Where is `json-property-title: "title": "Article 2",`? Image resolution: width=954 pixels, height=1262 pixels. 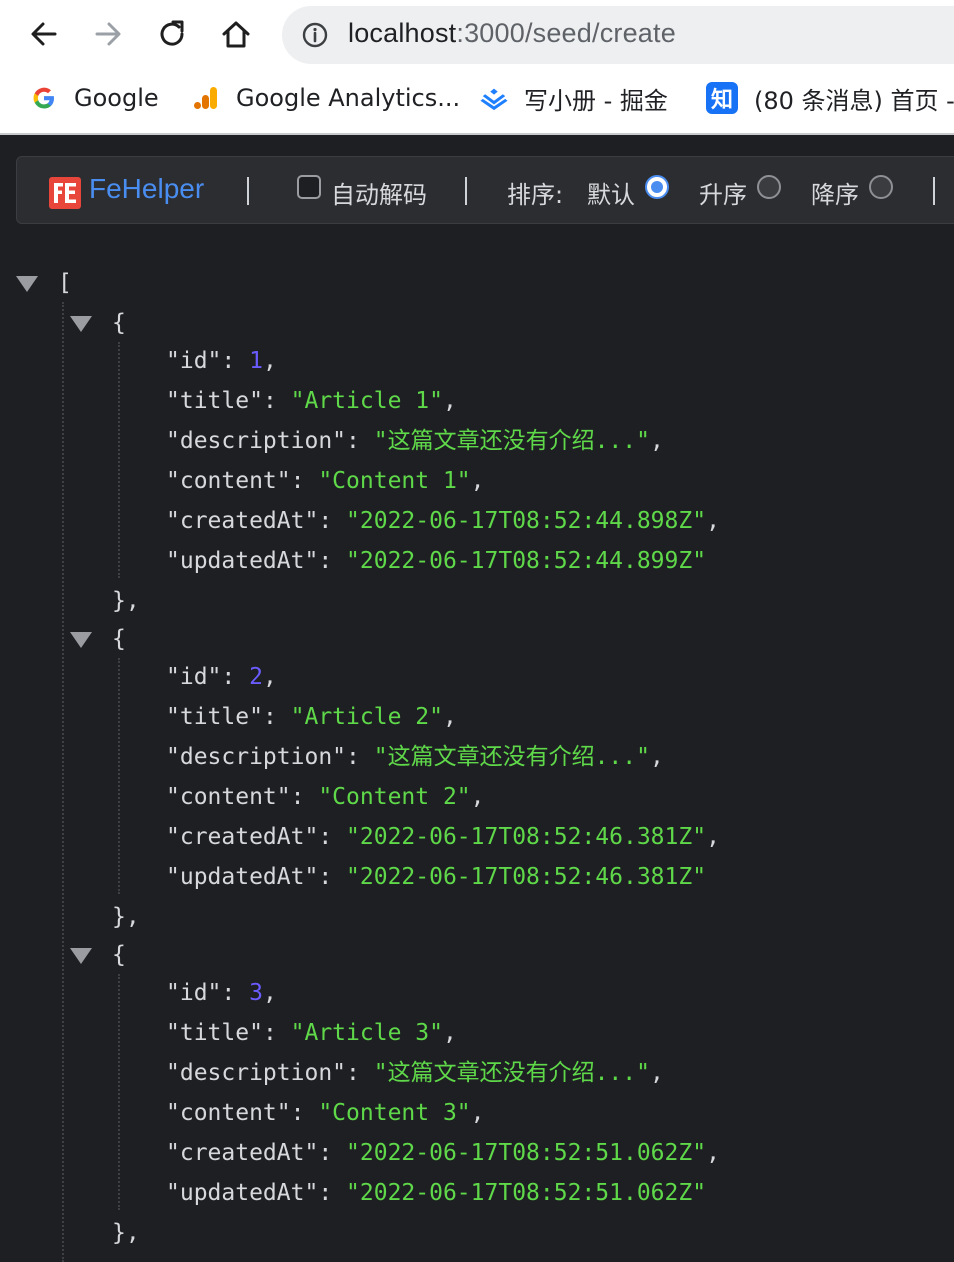
json-property-title: "title": "Article 2", is located at coordinates (311, 717).